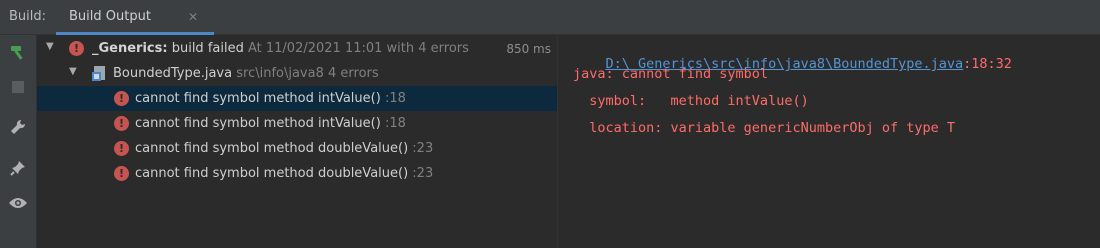 This screenshot has width=1100, height=248. I want to click on eye-icon, so click(18, 203).